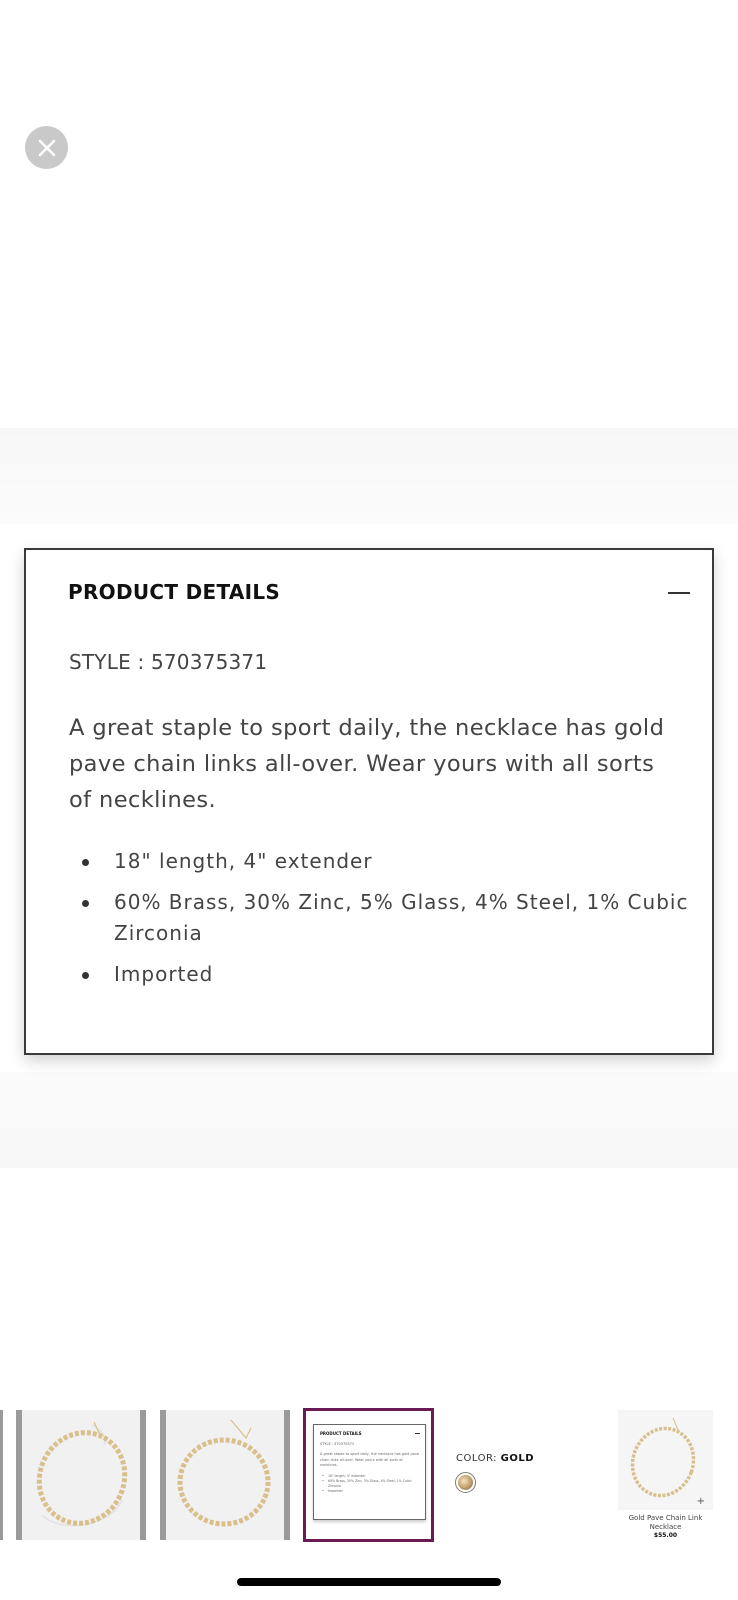  What do you see at coordinates (665, 1523) in the screenshot?
I see `related-product-name: Gold Pave Chain Link Necklace` at bounding box center [665, 1523].